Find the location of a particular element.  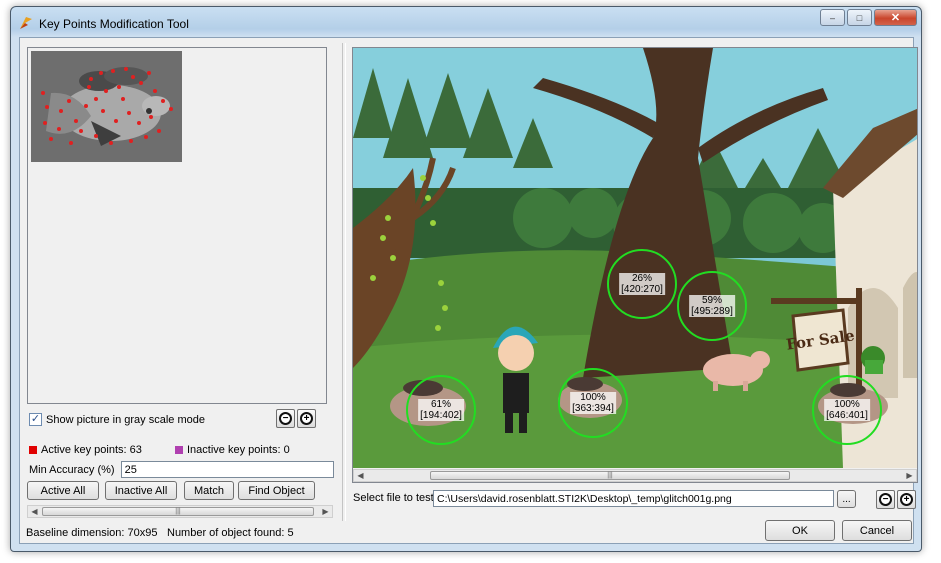

image-zoom-out-button: − is located at coordinates (885, 499).